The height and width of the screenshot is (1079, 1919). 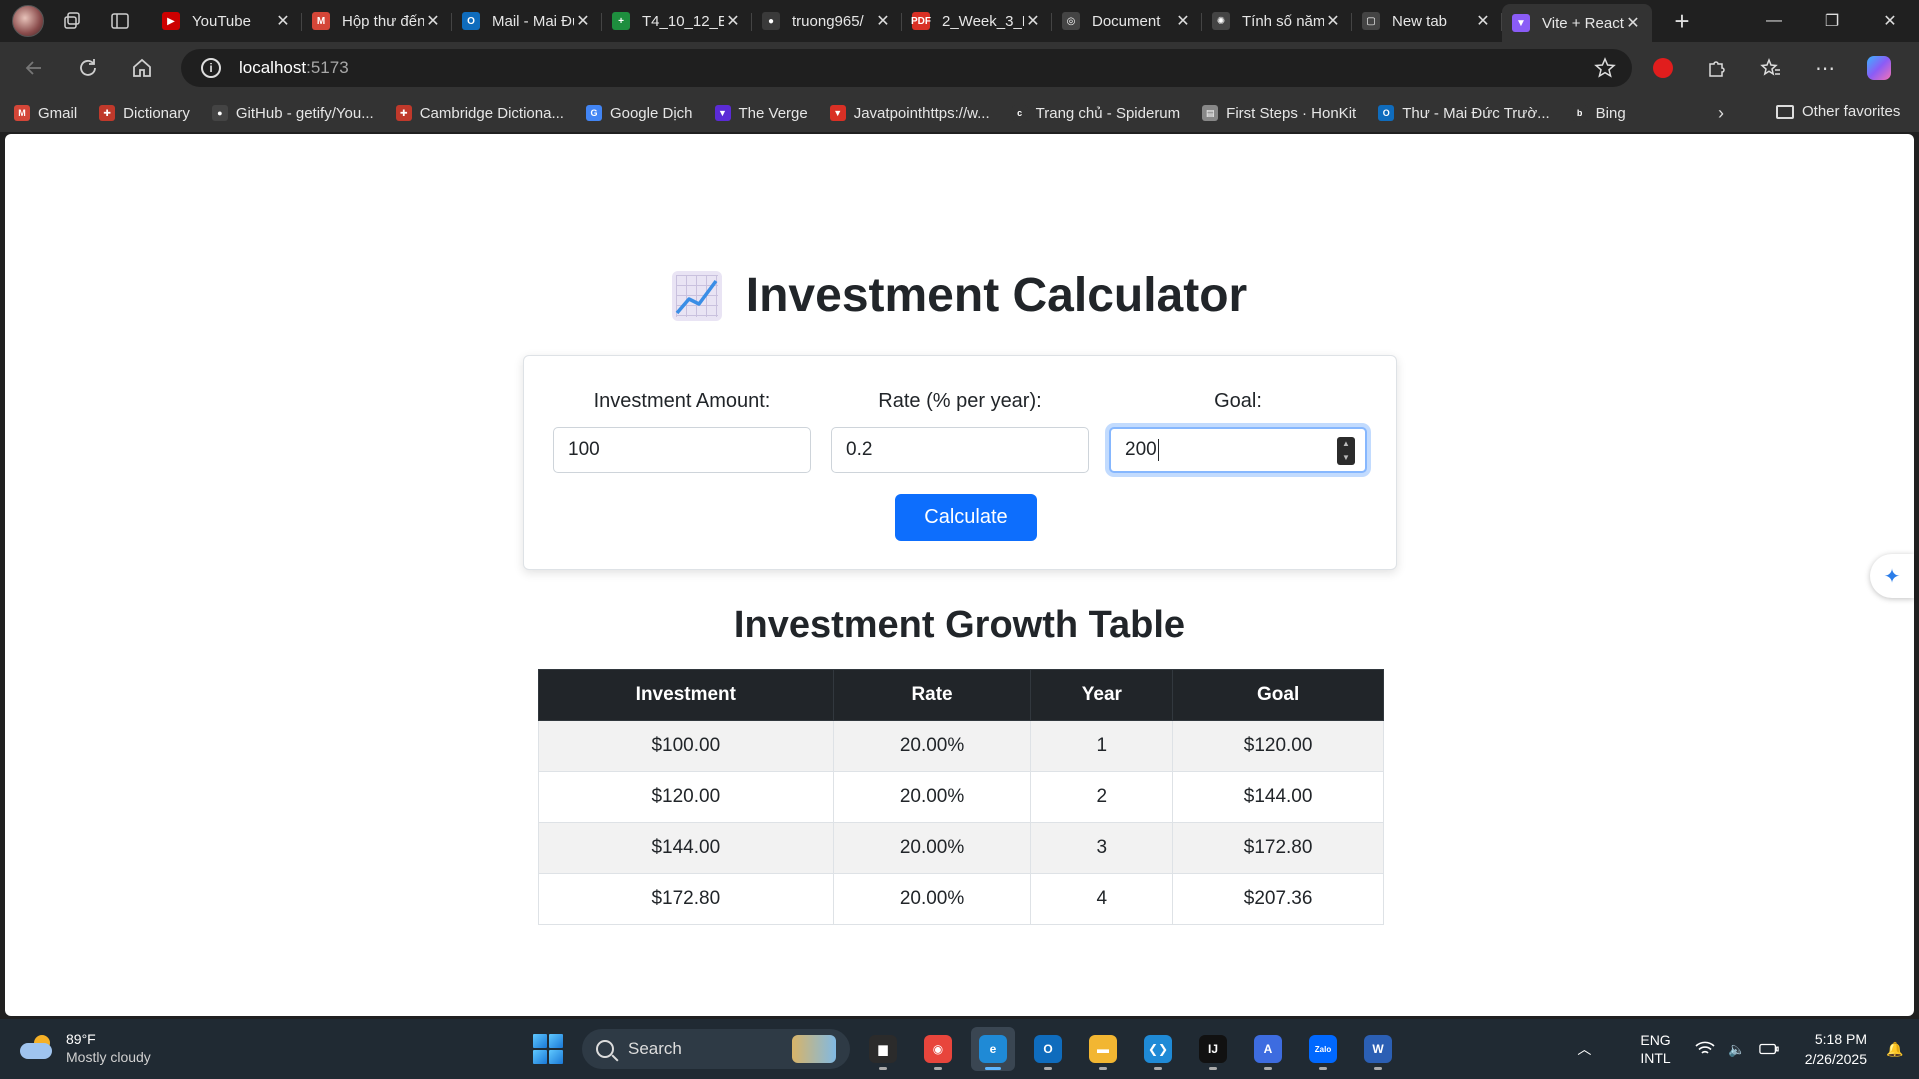 What do you see at coordinates (1584, 1049) in the screenshot?
I see `chevron-up-icon: ︿` at bounding box center [1584, 1049].